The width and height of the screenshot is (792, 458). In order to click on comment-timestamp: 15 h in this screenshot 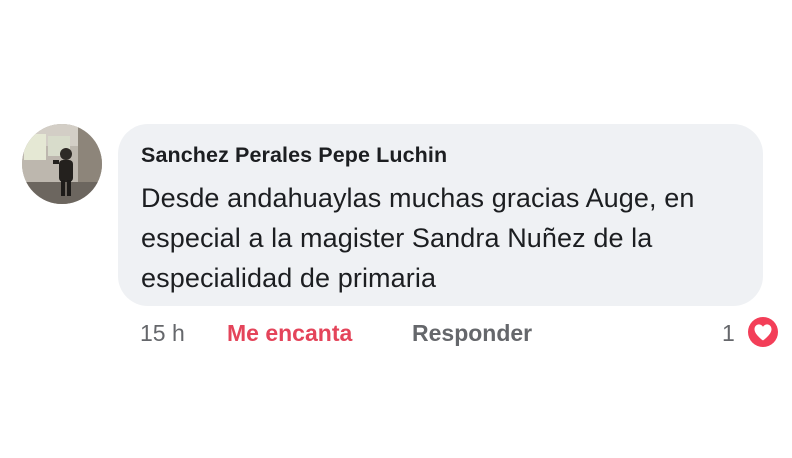, I will do `click(162, 333)`.